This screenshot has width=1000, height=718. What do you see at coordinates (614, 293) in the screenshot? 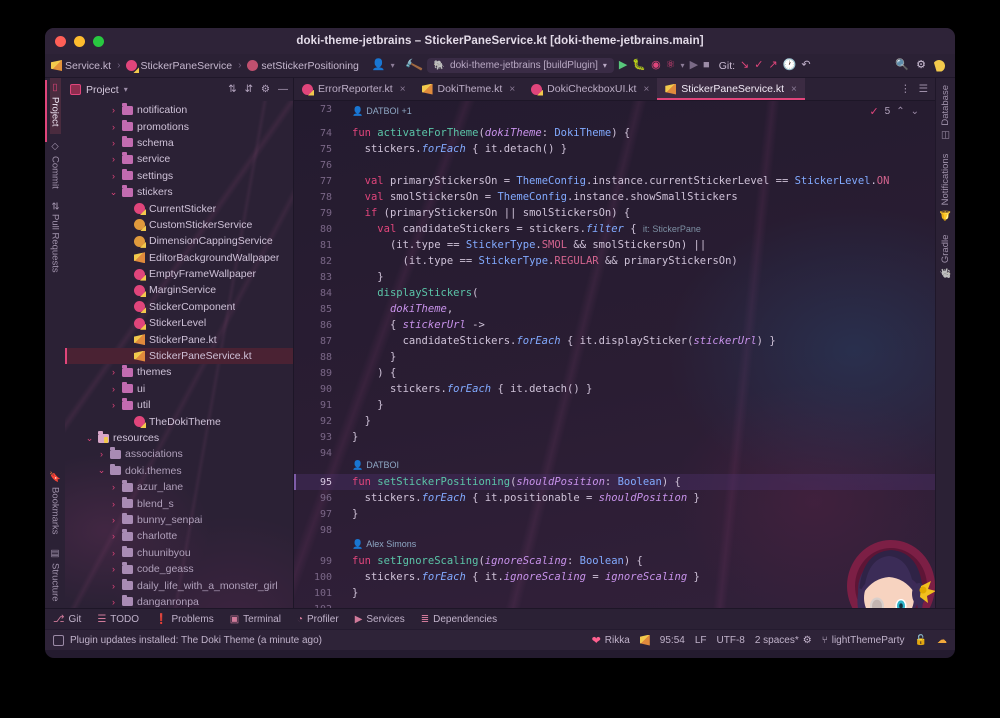
I see `code-line-84: 84 displayStickers(` at bounding box center [614, 293].